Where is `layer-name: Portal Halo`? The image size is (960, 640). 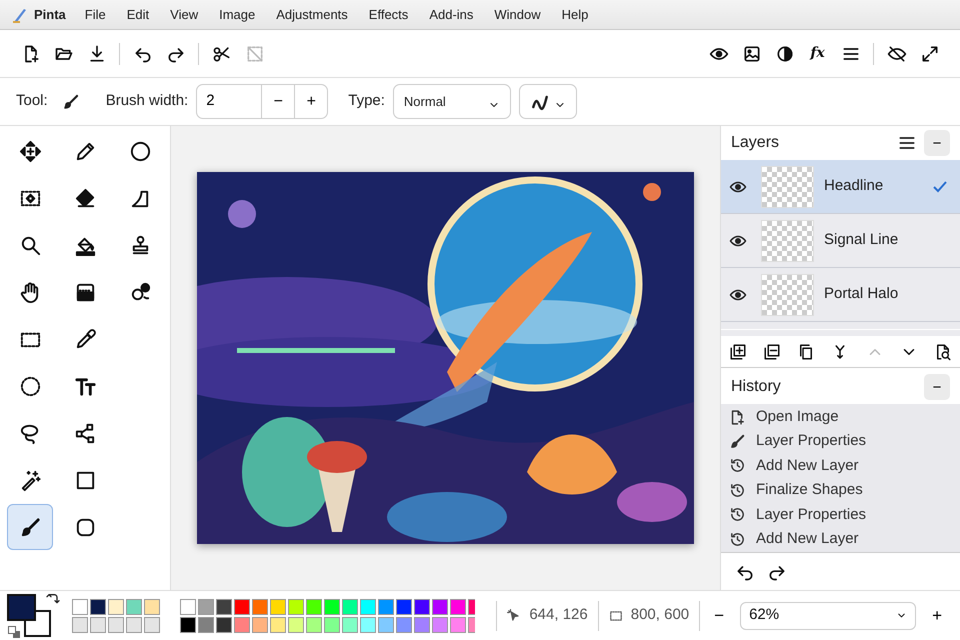
layer-name: Portal Halo is located at coordinates (862, 294).